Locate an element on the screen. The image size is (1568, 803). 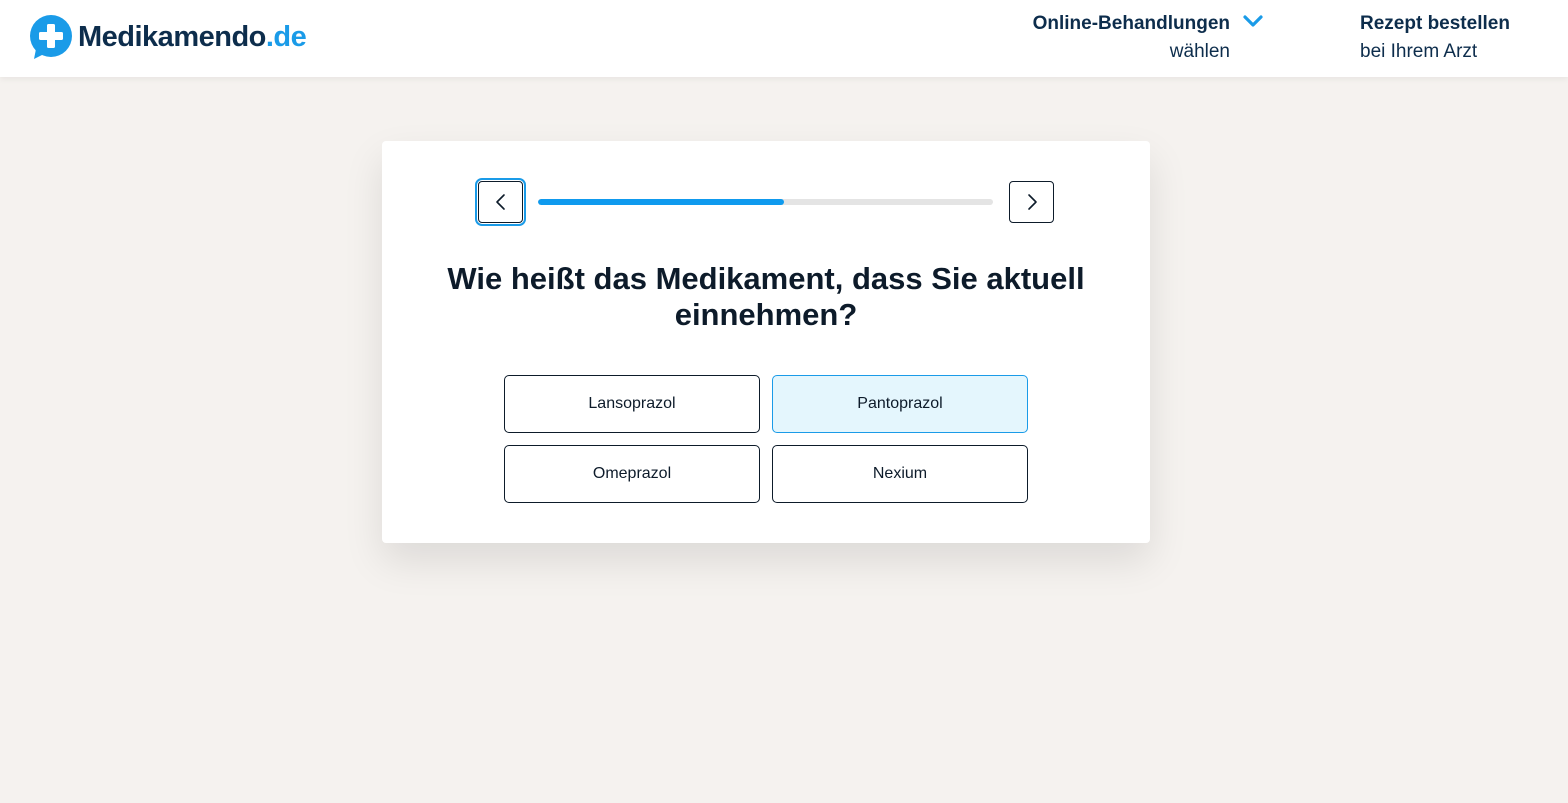
back-button is located at coordinates (500, 202).